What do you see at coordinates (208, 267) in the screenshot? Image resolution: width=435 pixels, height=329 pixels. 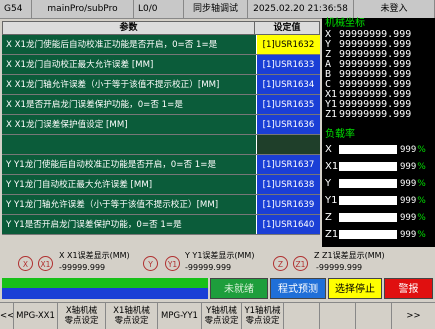 I see `error-value-yy1: -99999.999` at bounding box center [208, 267].